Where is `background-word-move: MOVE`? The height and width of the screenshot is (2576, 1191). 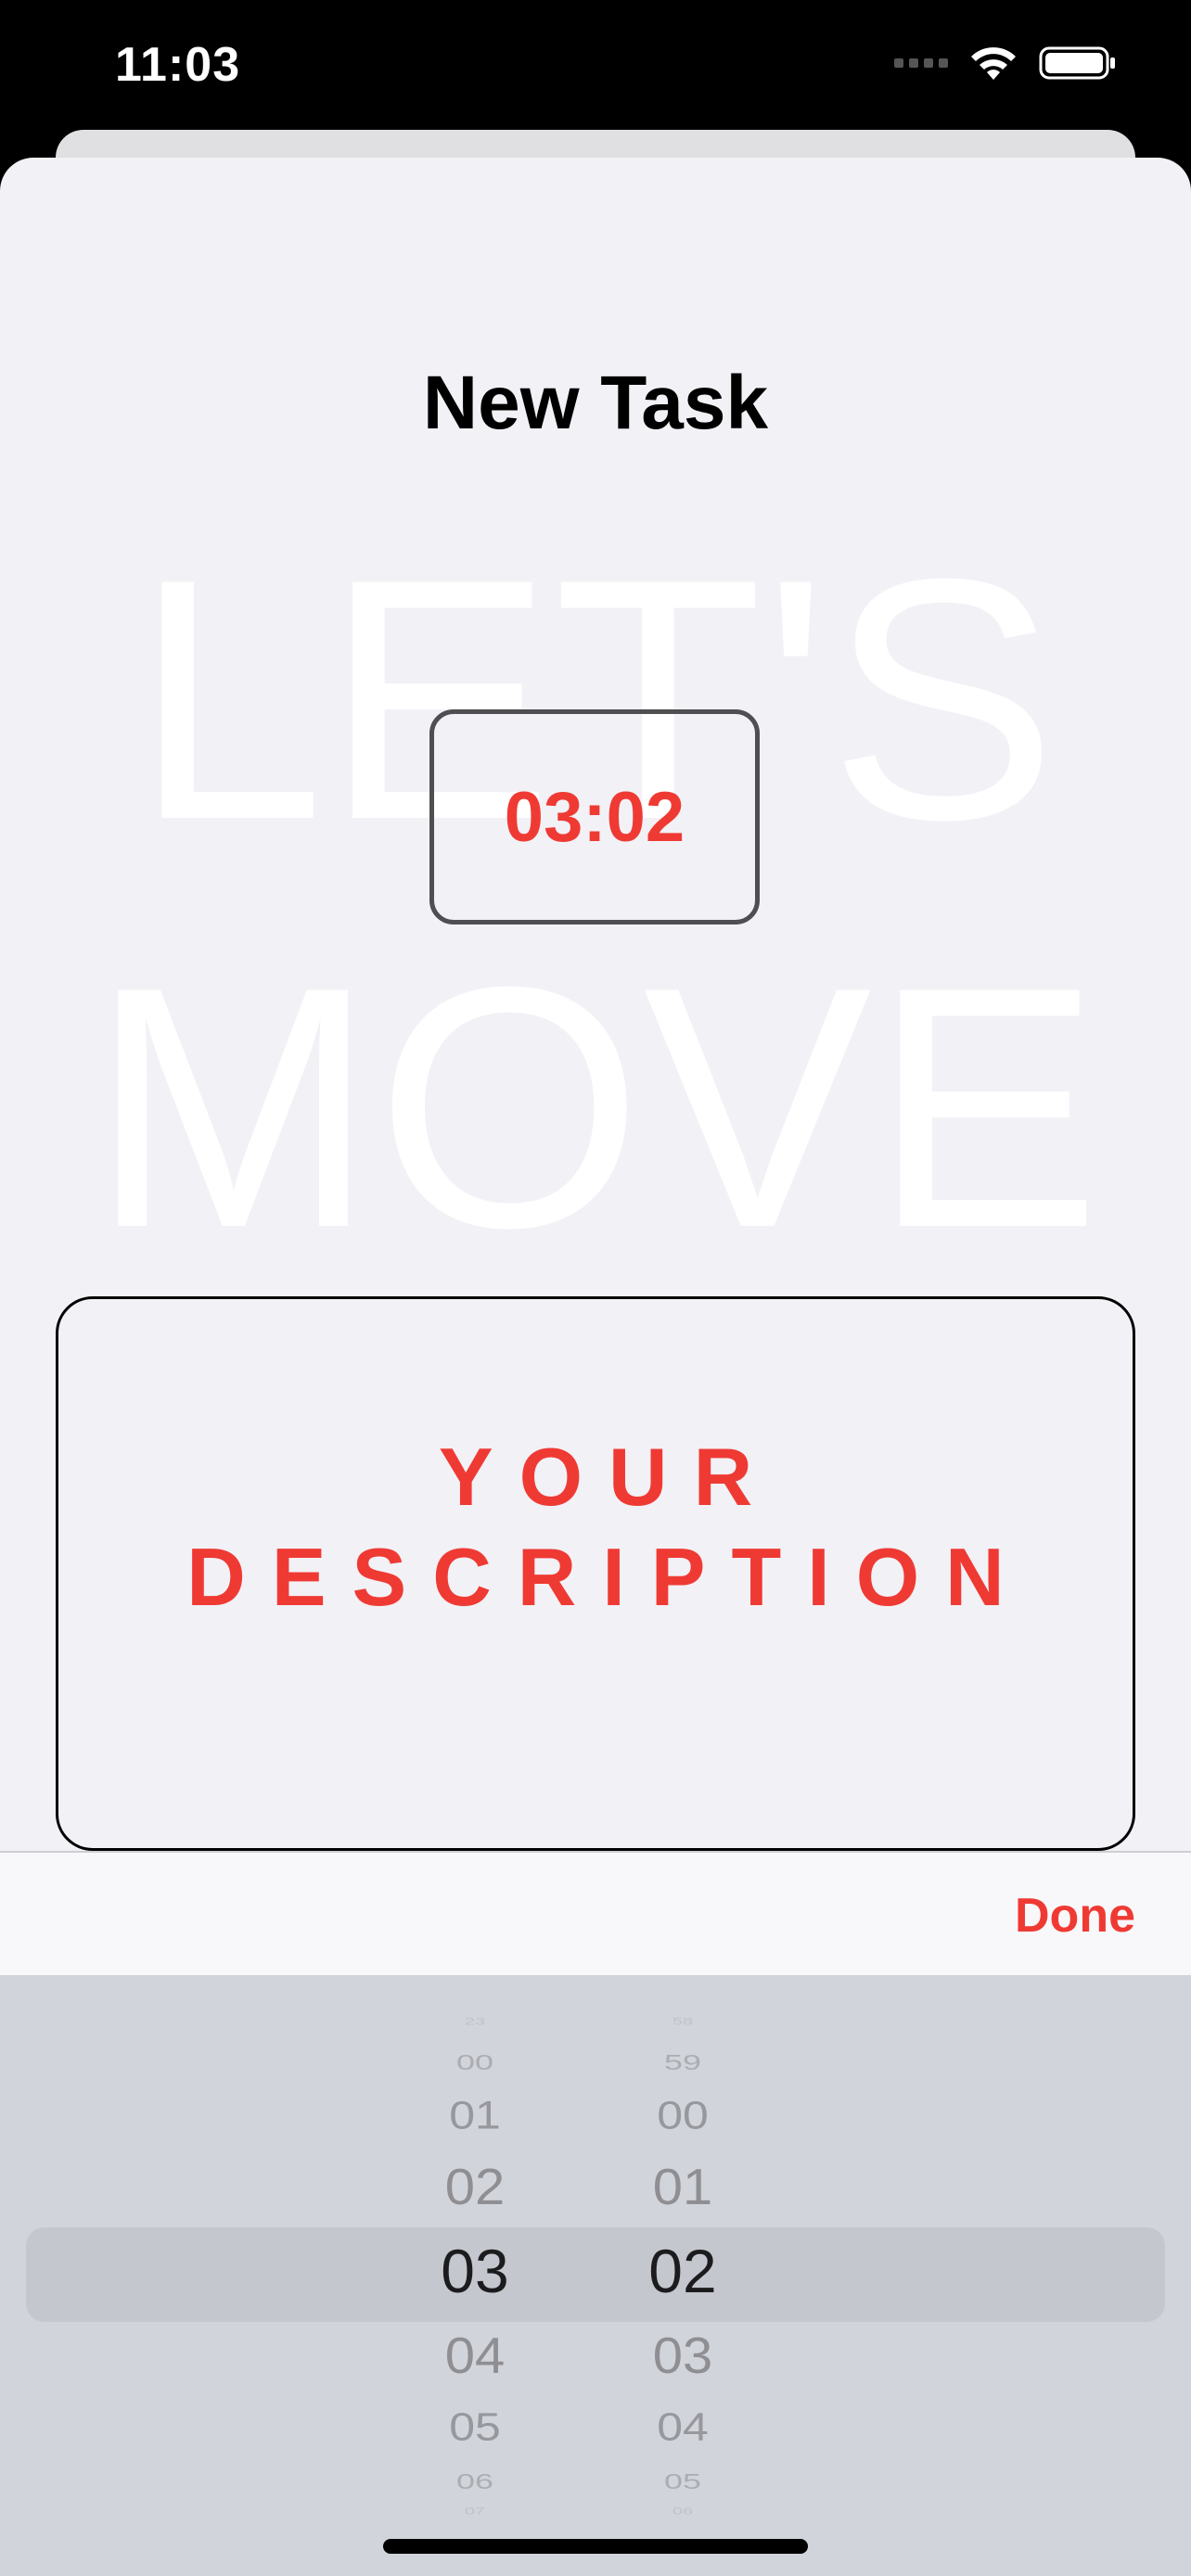 background-word-move: MOVE is located at coordinates (595, 1107).